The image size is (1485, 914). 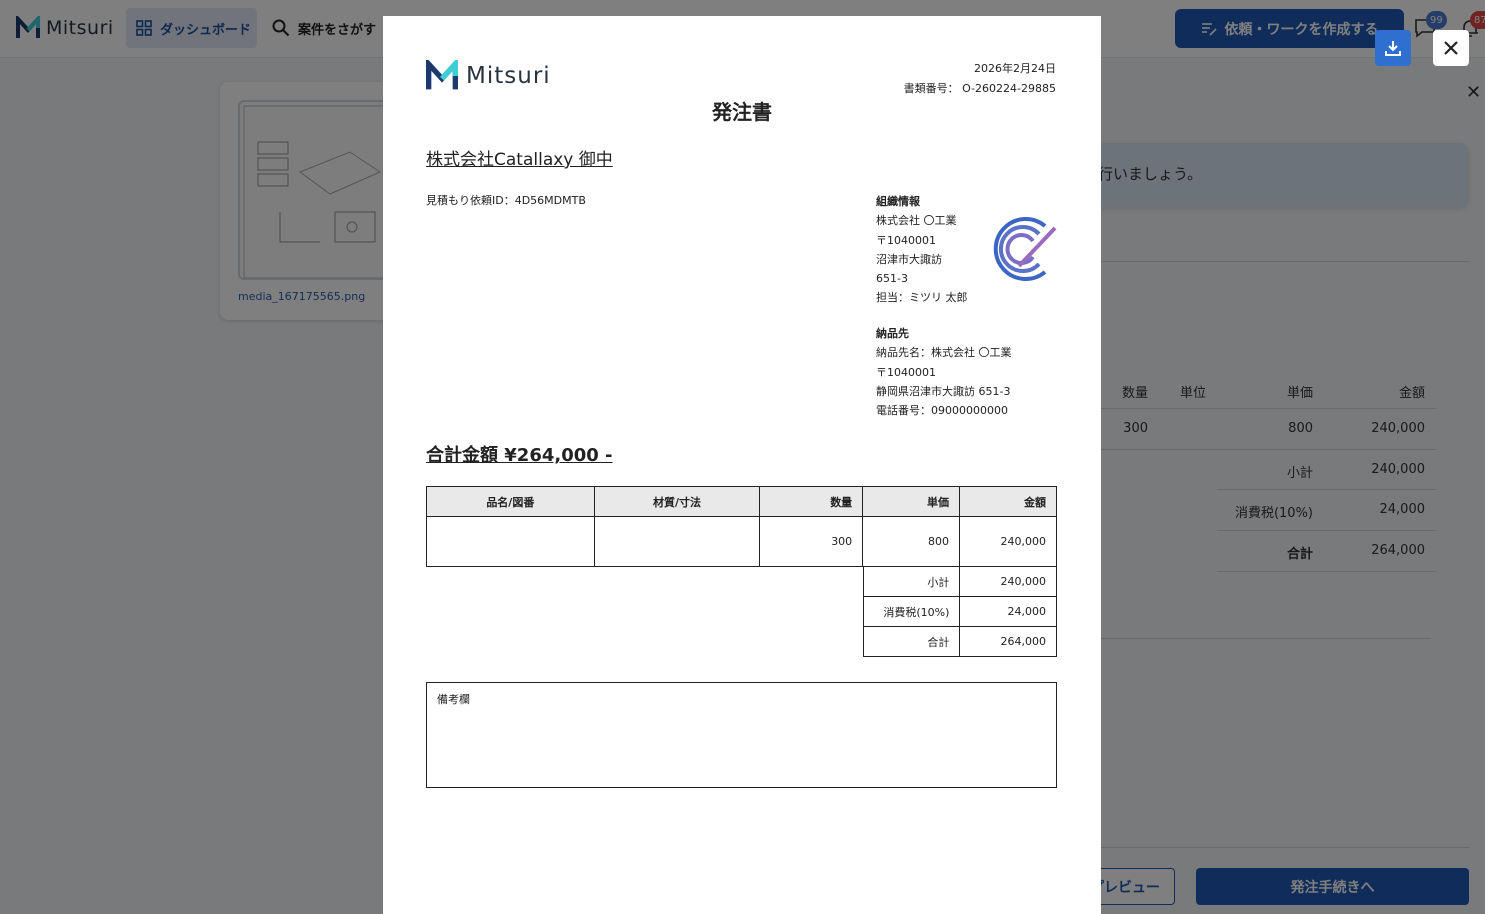 I want to click on download-icon, so click(x=1393, y=48).